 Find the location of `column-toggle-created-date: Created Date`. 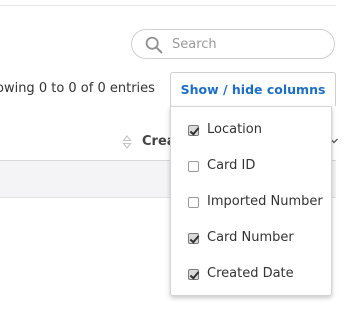

column-toggle-created-date: Created Date is located at coordinates (251, 275).